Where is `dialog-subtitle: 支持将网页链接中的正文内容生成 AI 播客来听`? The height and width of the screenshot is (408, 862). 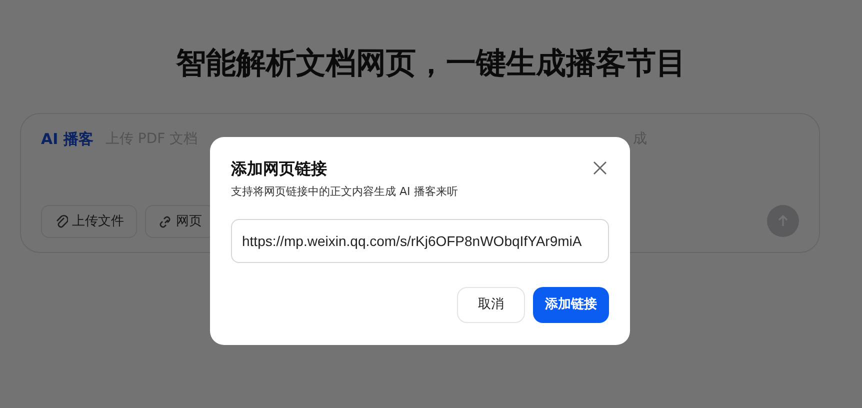
dialog-subtitle: 支持将网页链接中的正文内容生成 AI 播客来听 is located at coordinates (345, 192).